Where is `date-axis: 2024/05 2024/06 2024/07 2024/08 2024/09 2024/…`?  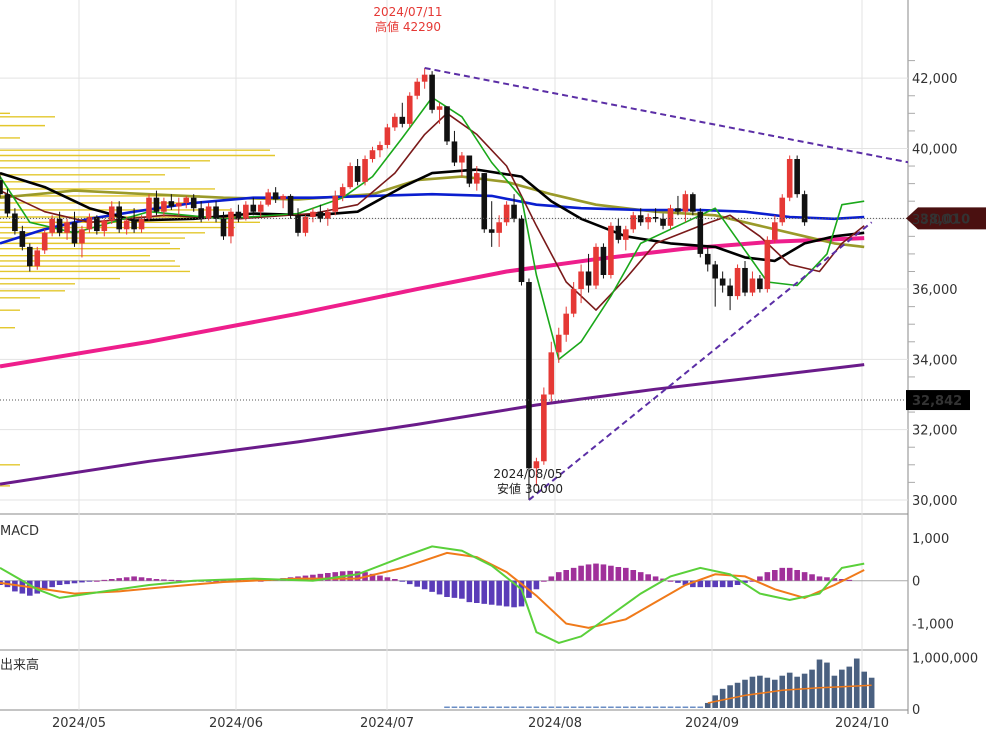
date-axis: 2024/05 2024/06 2024/07 2024/08 2024/09 2024/… is located at coordinates (470, 723).